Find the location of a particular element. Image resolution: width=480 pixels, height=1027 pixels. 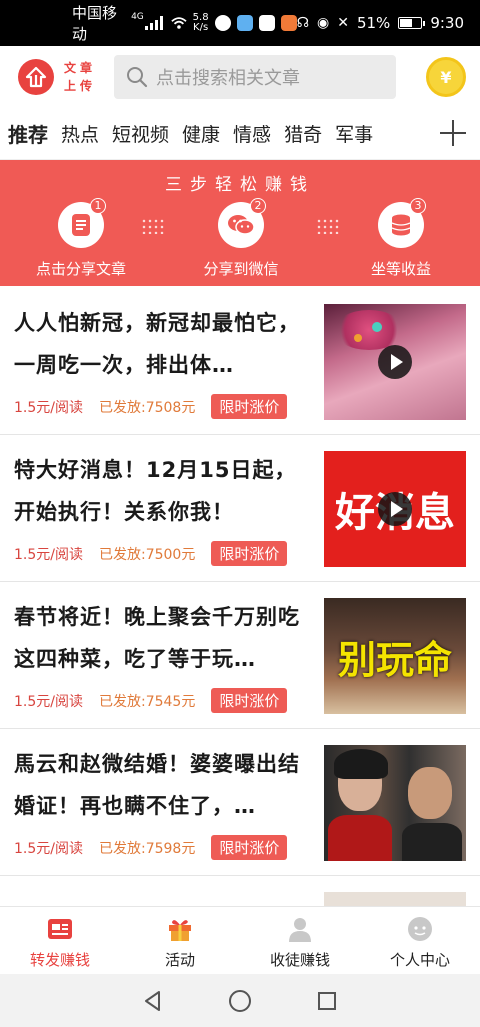

step-label: 分享到微信 is located at coordinates (241, 269).